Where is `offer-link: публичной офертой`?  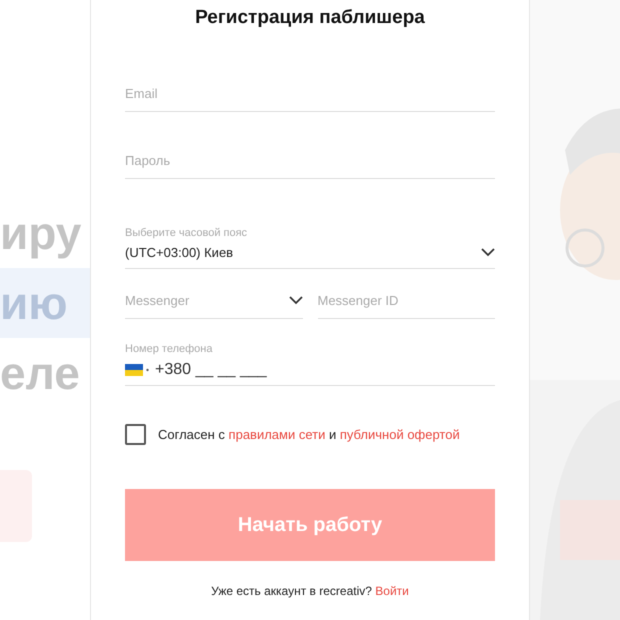 offer-link: публичной офертой is located at coordinates (400, 434).